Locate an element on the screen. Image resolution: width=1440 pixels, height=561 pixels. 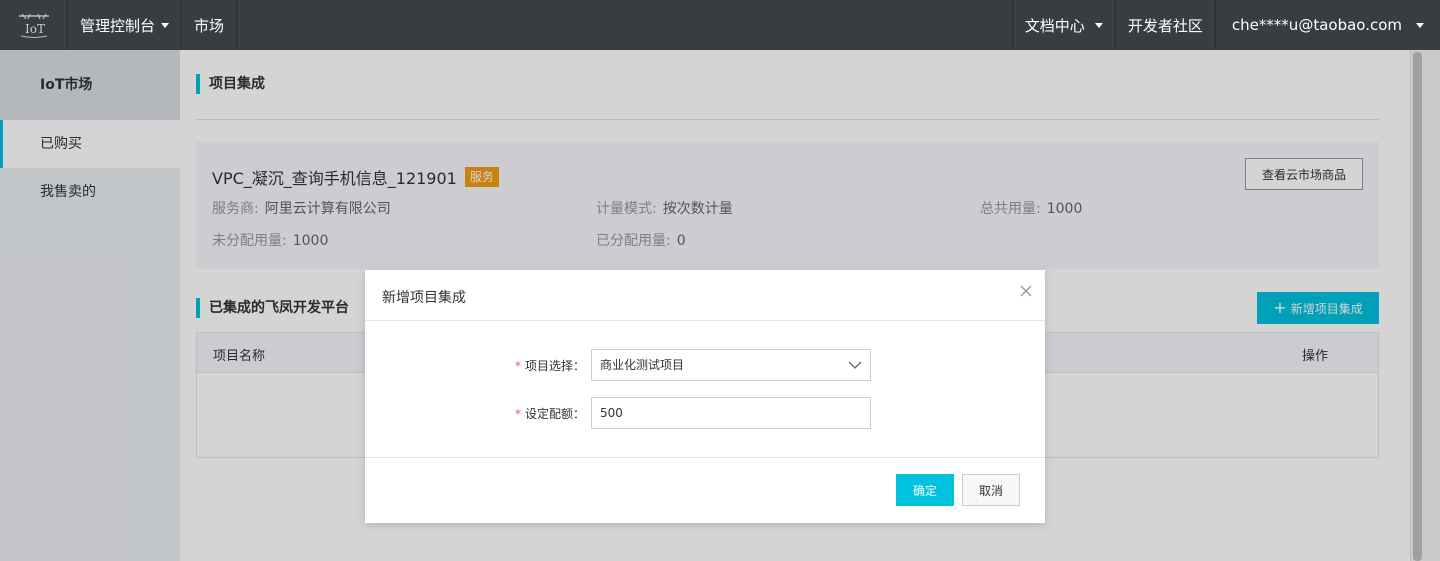
community-link-label: 开发者社区 is located at coordinates (1165, 25).